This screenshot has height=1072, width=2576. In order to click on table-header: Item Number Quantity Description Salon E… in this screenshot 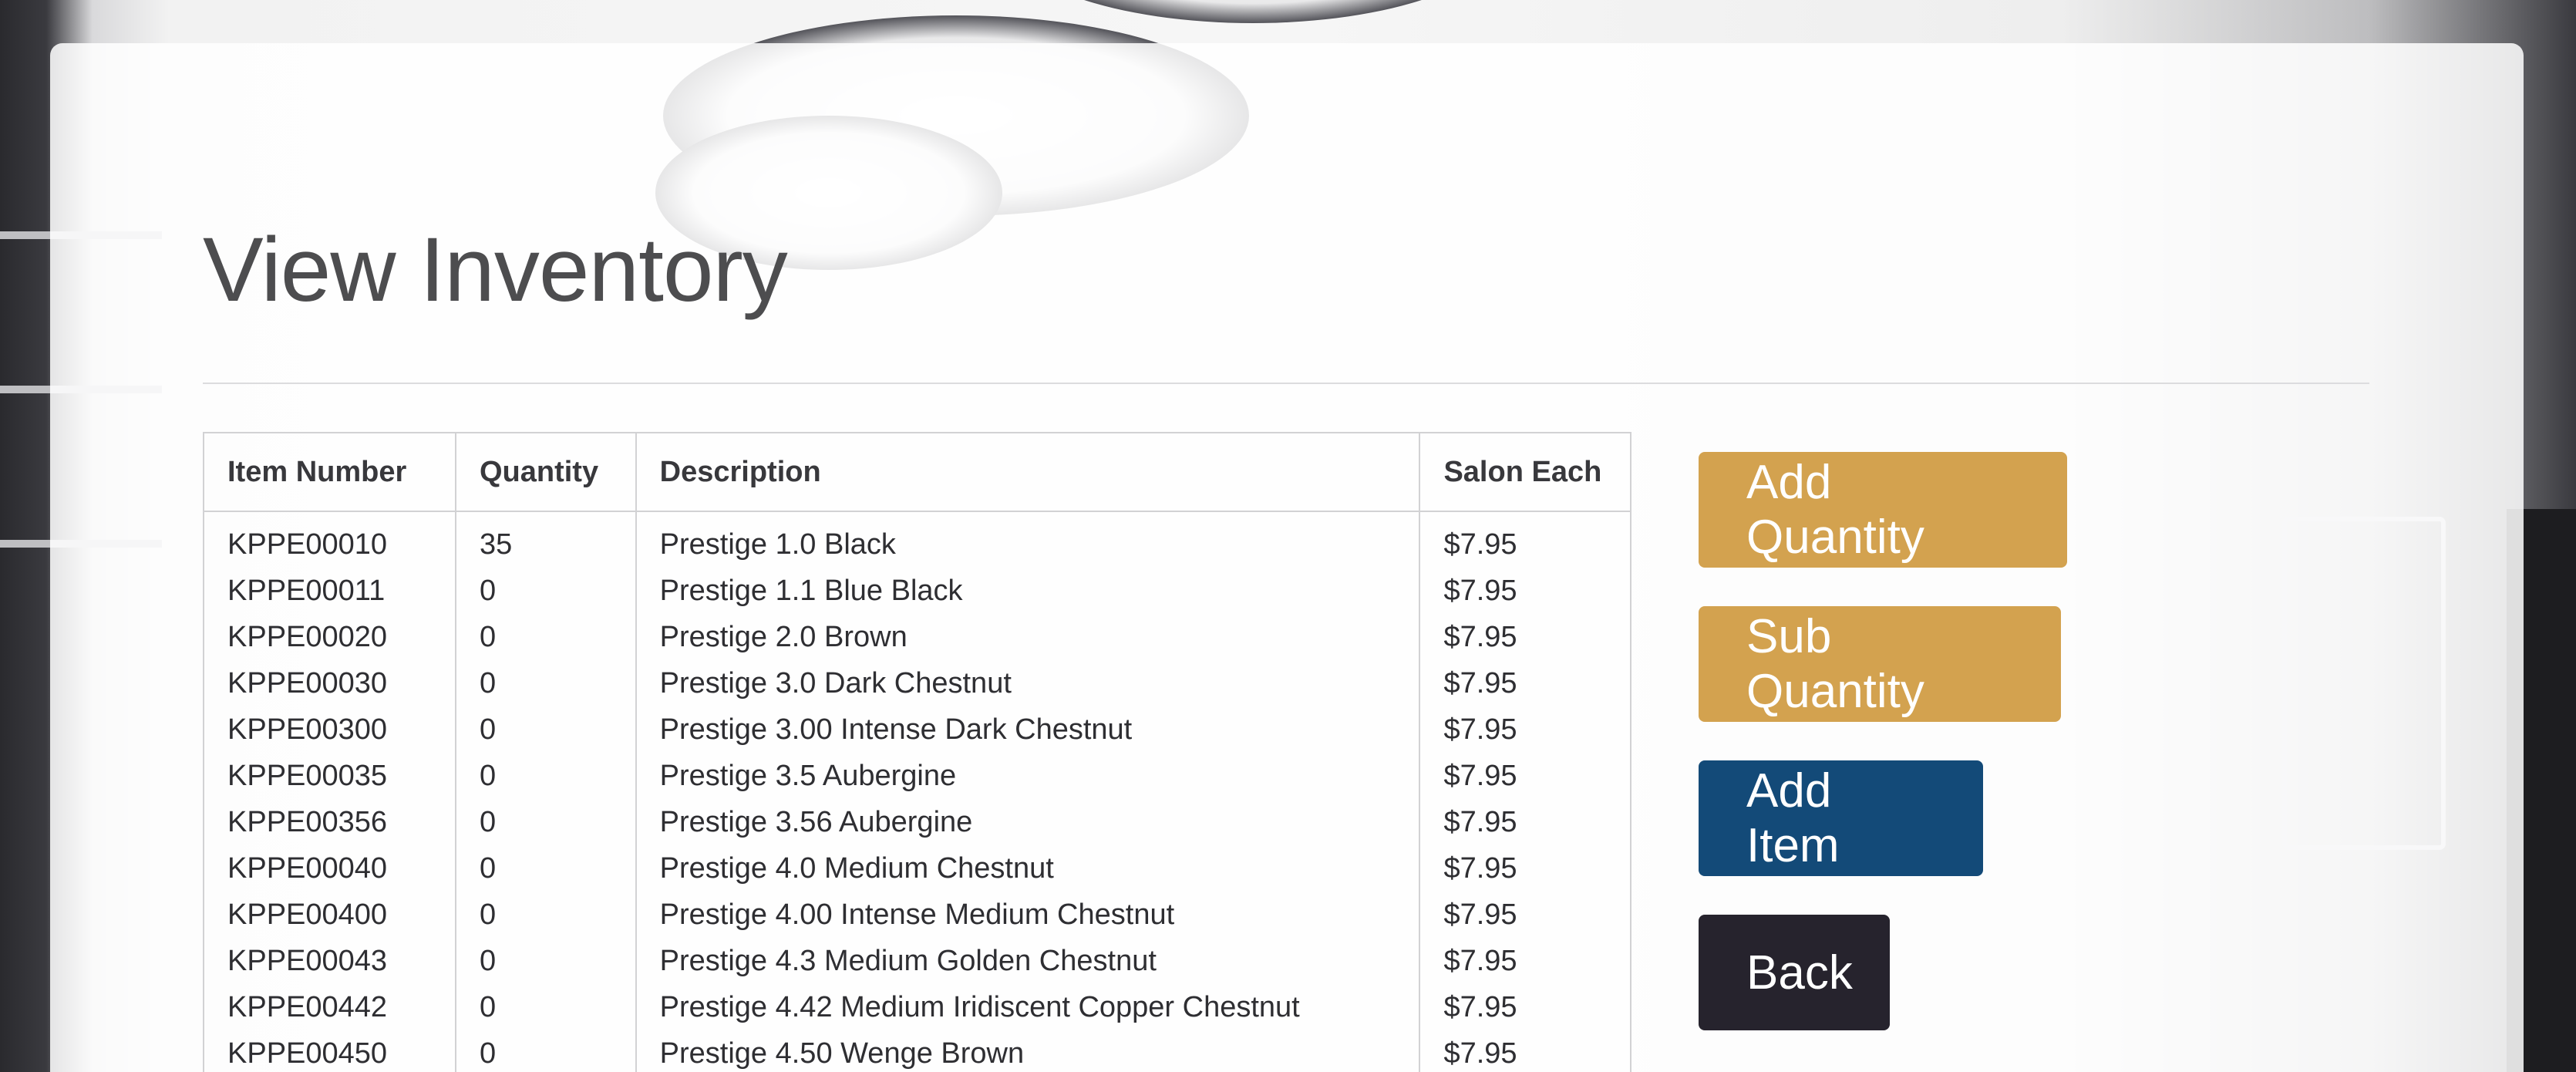, I will do `click(917, 472)`.